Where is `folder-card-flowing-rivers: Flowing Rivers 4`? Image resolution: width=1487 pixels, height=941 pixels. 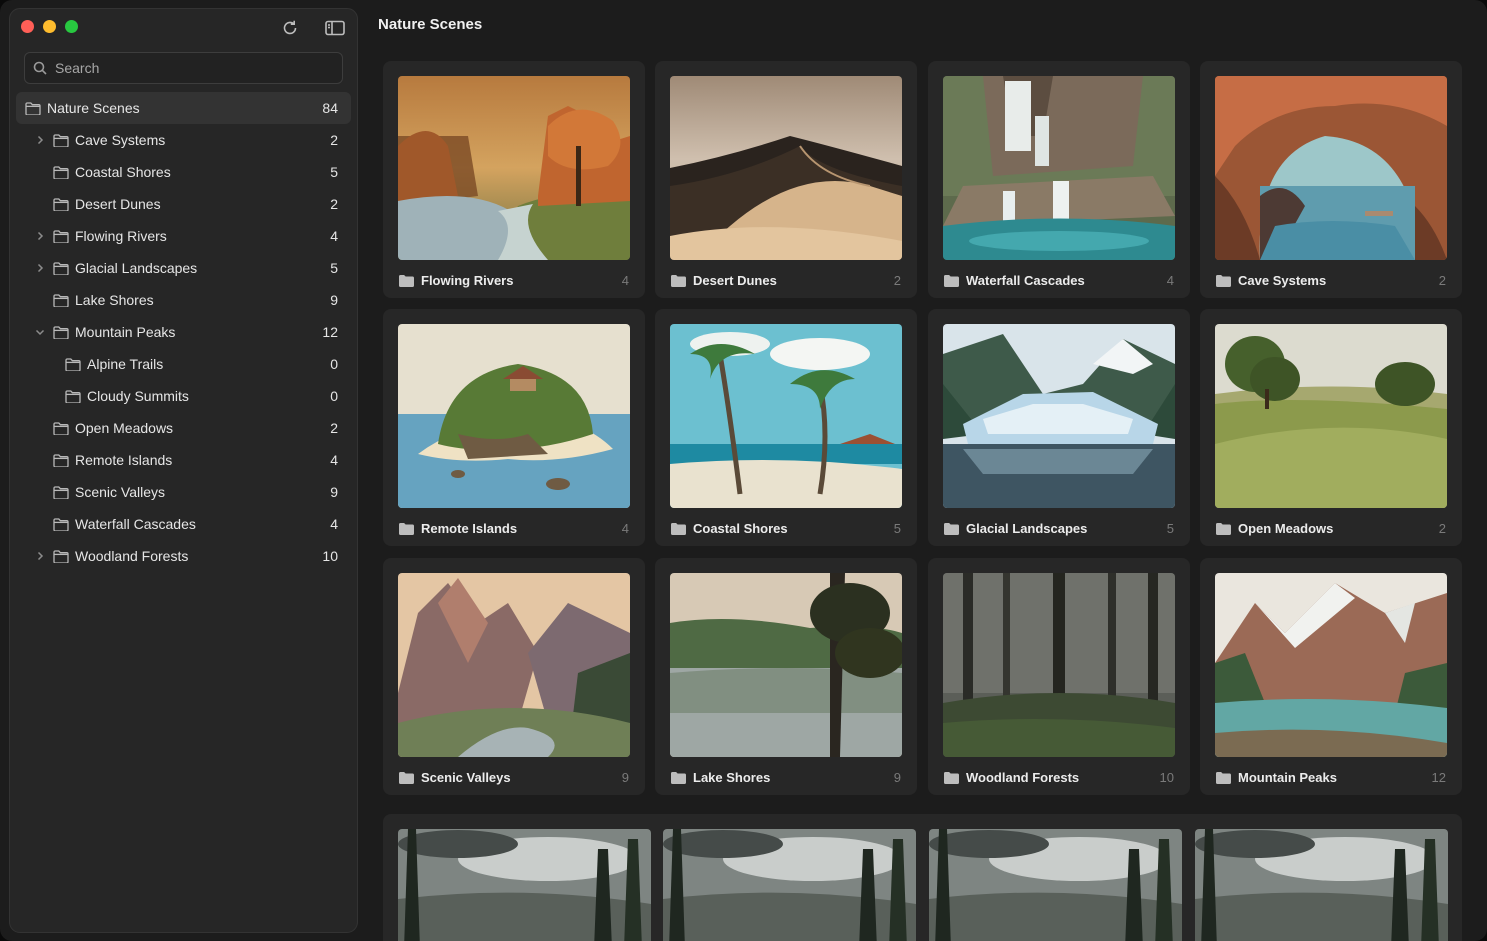
folder-card-flowing-rivers: Flowing Rivers 4 is located at coordinates (514, 179).